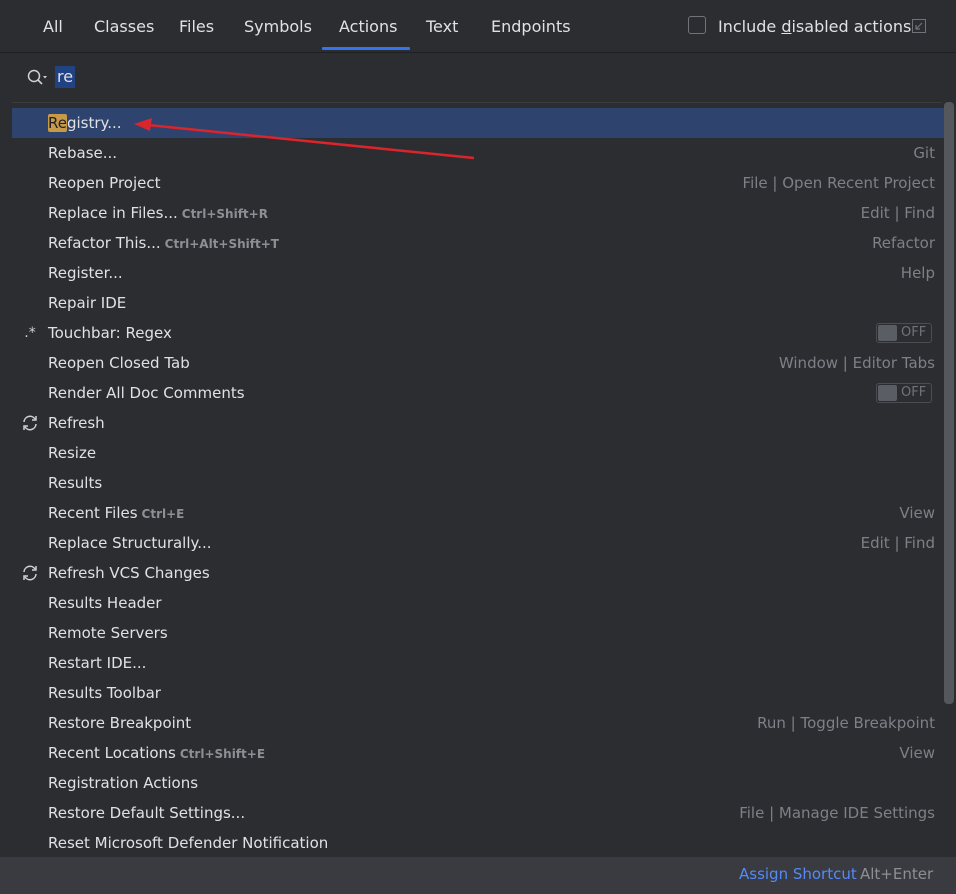 The height and width of the screenshot is (894, 956). I want to click on item-label: Repair IDE, so click(87, 303).